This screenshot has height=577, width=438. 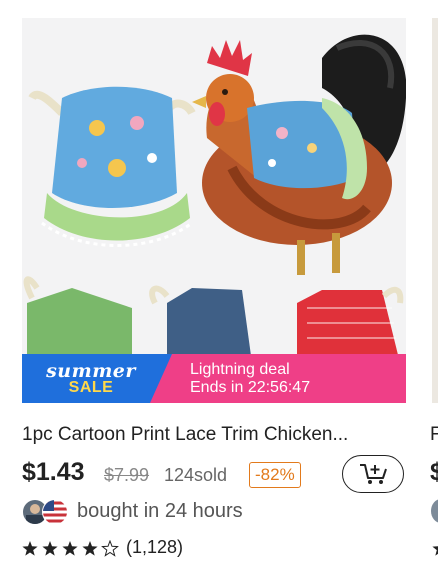 What do you see at coordinates (91, 387) in the screenshot?
I see `sale-label: SALE` at bounding box center [91, 387].